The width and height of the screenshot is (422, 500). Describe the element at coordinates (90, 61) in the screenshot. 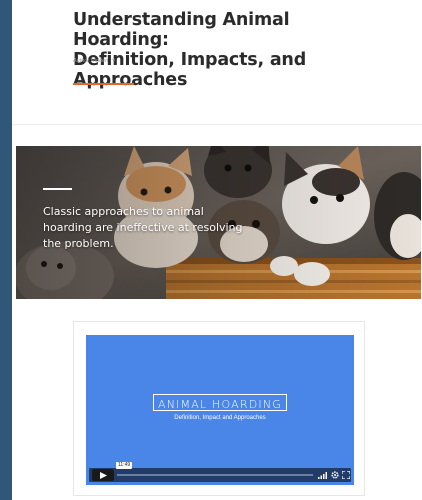

I see `author-name: Author Hidden` at that location.